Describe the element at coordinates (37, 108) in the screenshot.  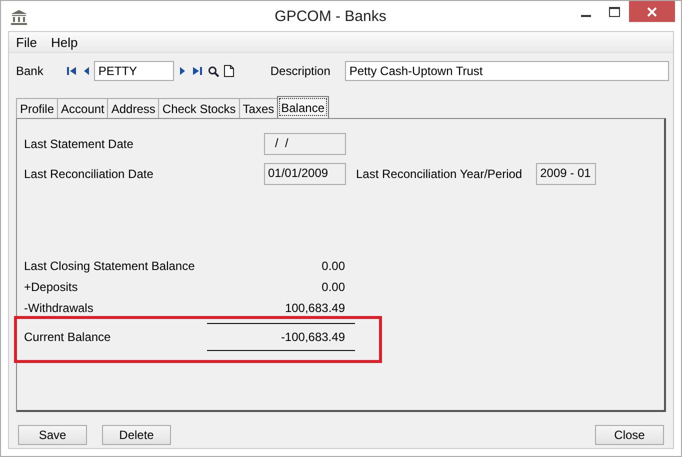
I see `tab: Profile` at that location.